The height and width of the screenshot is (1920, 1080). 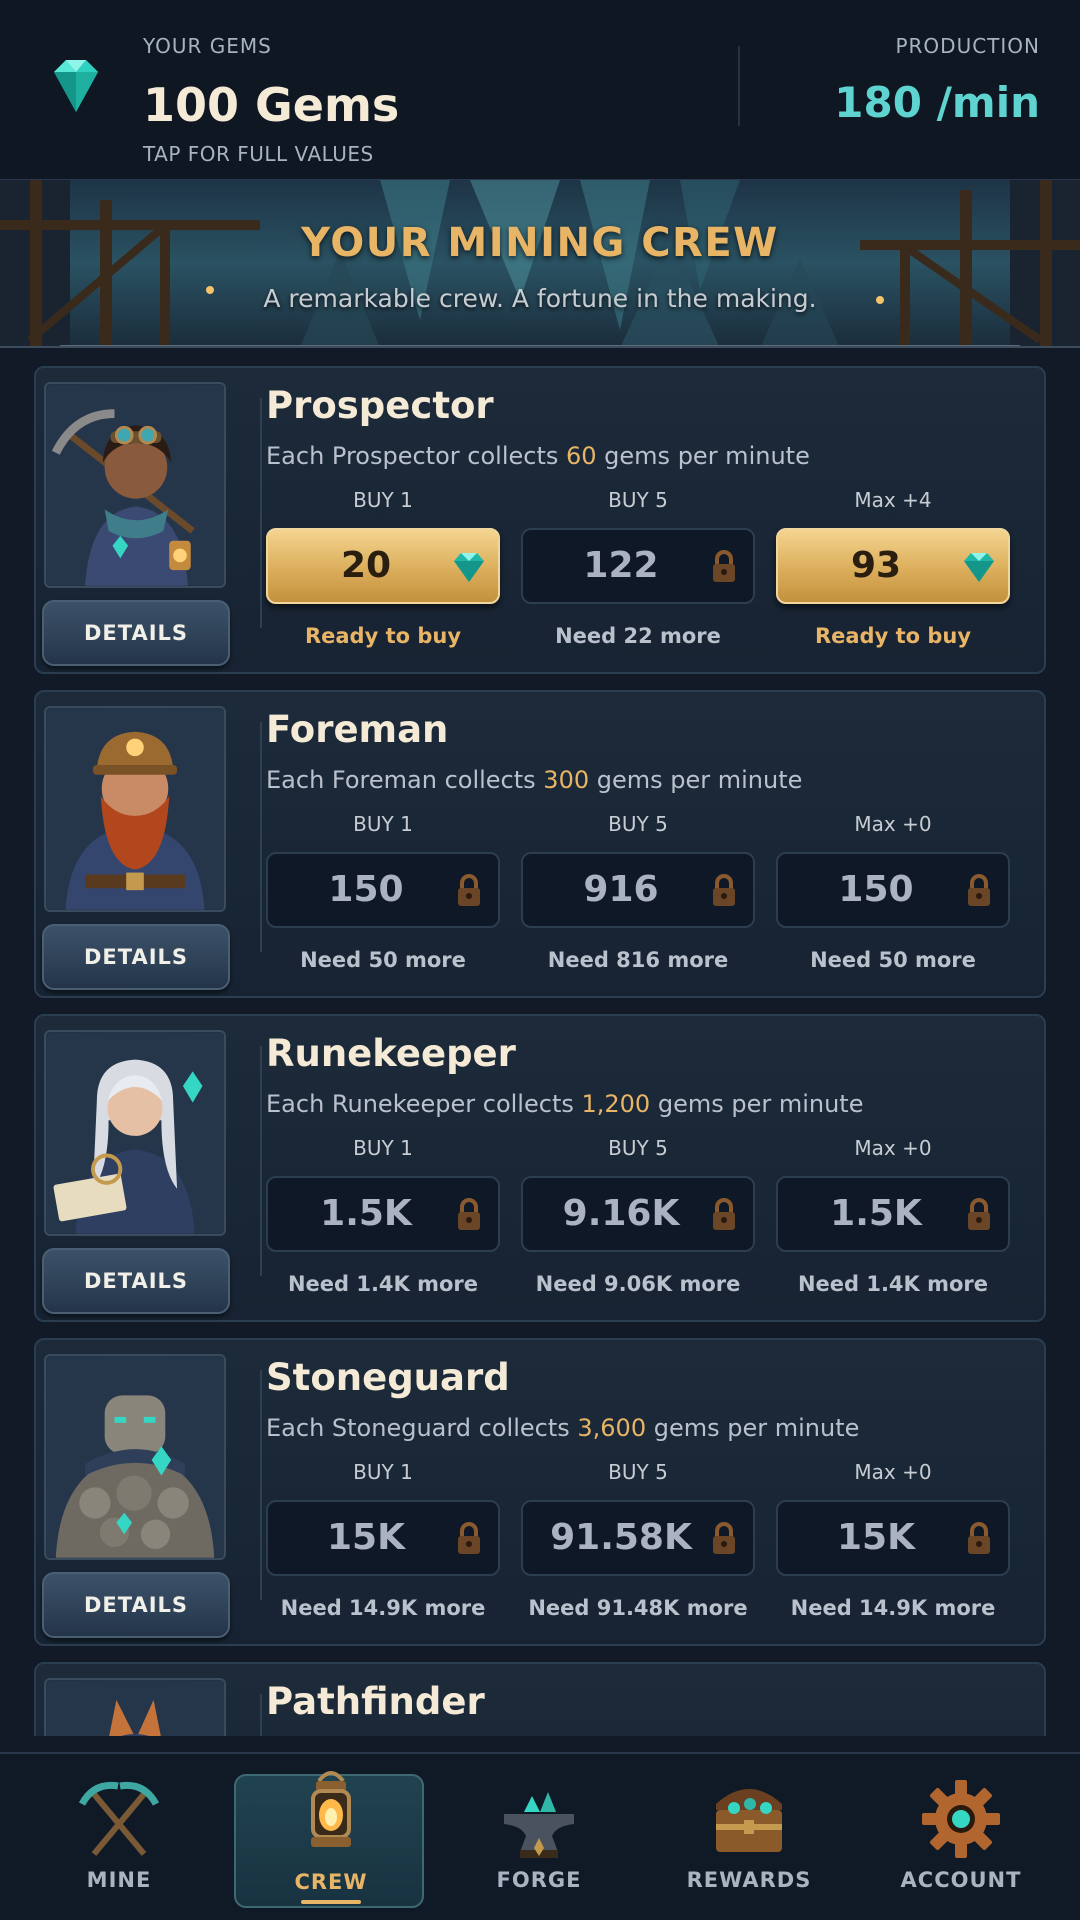 What do you see at coordinates (961, 1880) in the screenshot?
I see `nav-label: ACCOUNT` at bounding box center [961, 1880].